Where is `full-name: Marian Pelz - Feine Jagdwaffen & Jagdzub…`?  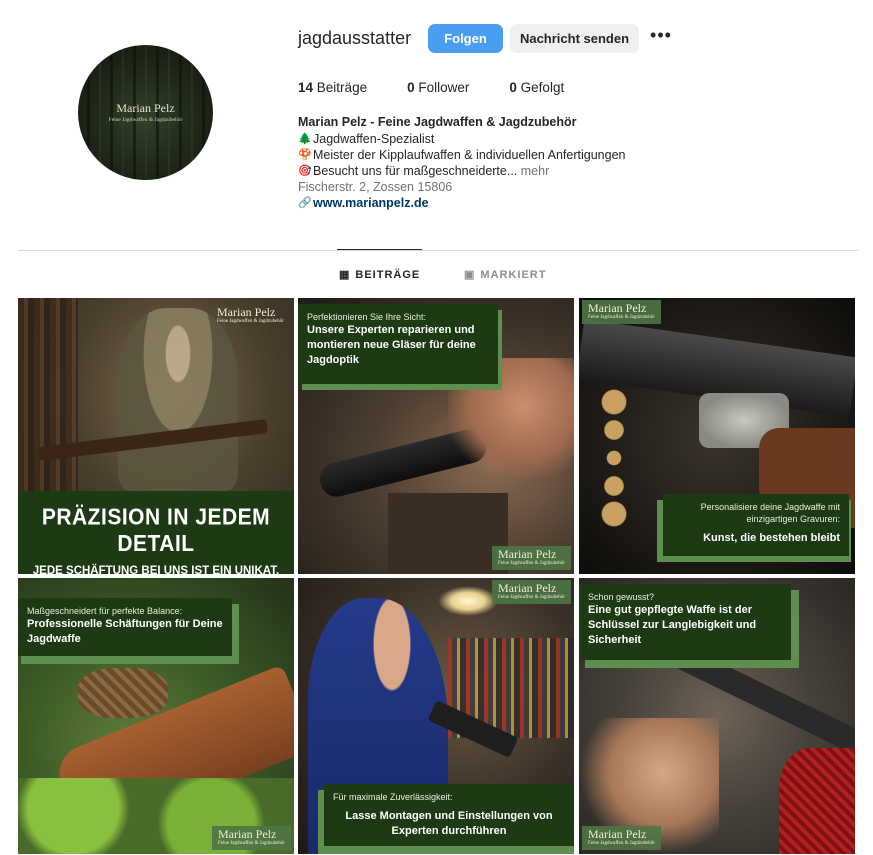
full-name: Marian Pelz - Feine Jagdwaffen & Jagdzub… is located at coordinates (437, 122).